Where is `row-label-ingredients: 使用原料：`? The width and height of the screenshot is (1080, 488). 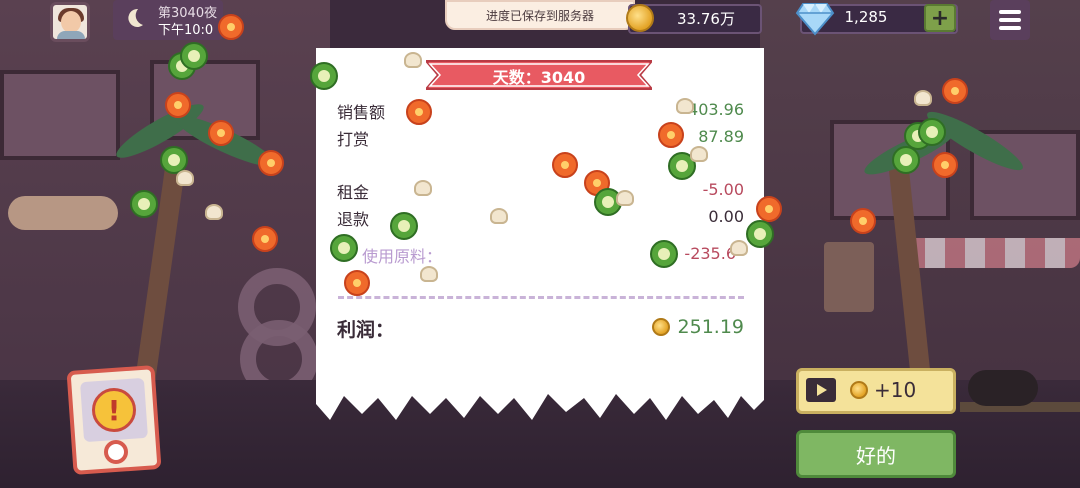
row-label-ingredients: 使用原料： is located at coordinates (402, 256).